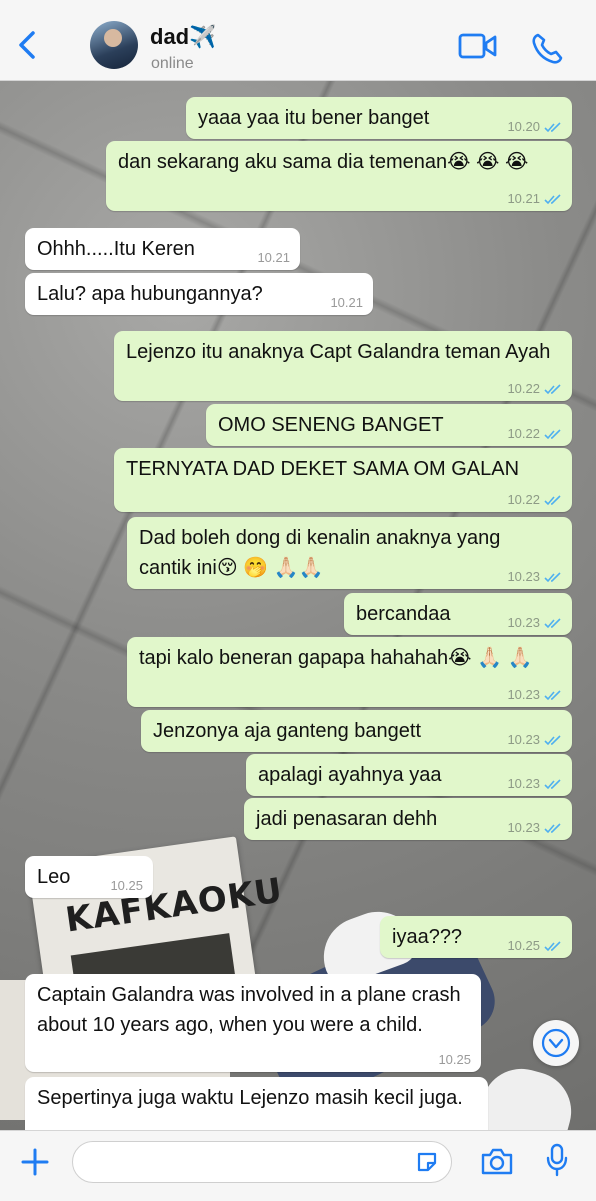 This screenshot has width=596, height=1201. Describe the element at coordinates (287, 731) in the screenshot. I see `message-text: Jenzonya aja ganteng bangett` at that location.